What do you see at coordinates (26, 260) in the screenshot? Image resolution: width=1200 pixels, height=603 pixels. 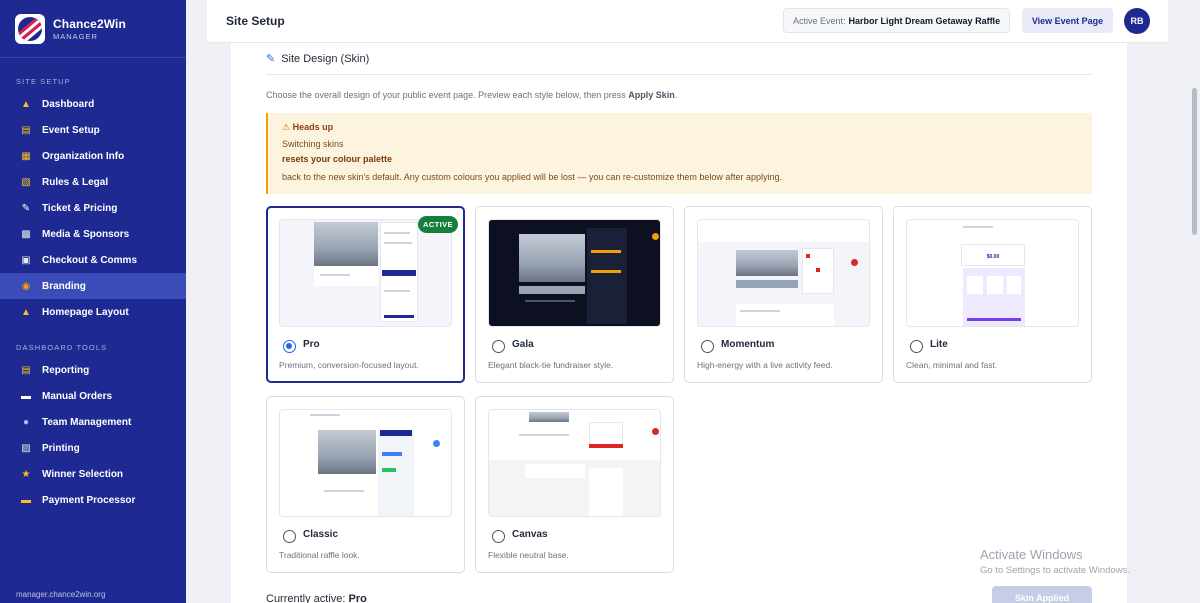 I see `cart-icon: ▣` at bounding box center [26, 260].